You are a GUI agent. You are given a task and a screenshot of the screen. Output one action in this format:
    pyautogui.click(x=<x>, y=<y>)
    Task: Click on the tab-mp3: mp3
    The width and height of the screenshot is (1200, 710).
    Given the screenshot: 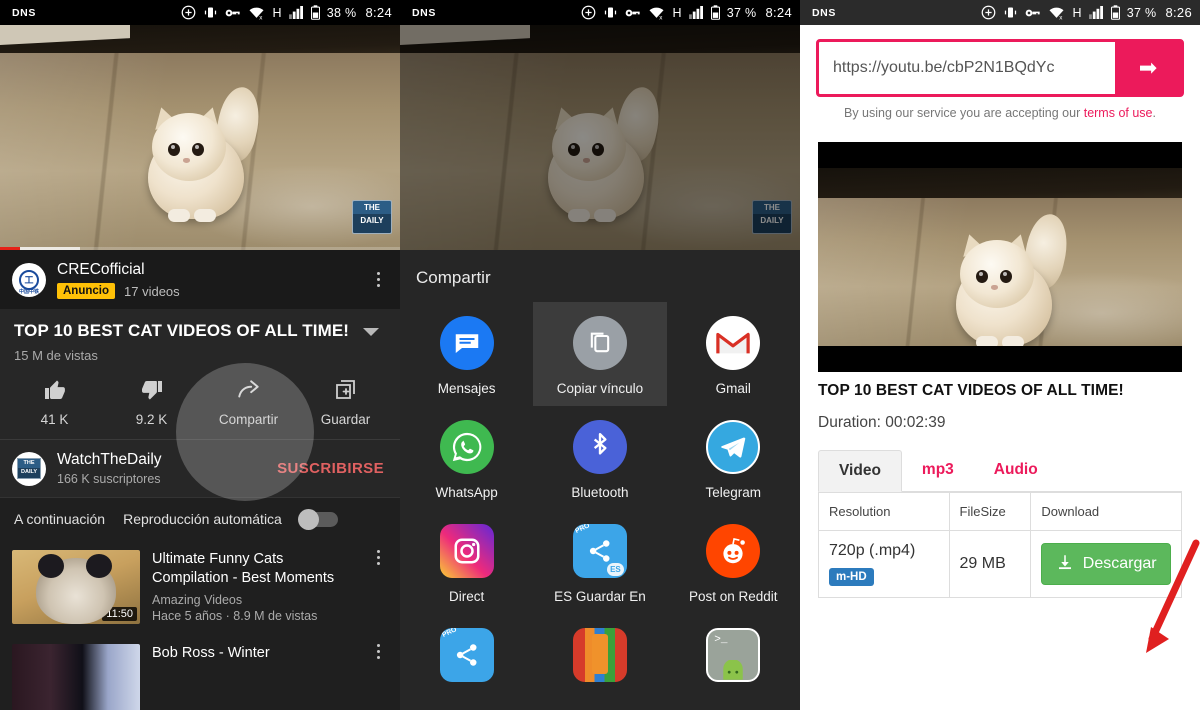 What is the action you would take?
    pyautogui.click(x=938, y=470)
    